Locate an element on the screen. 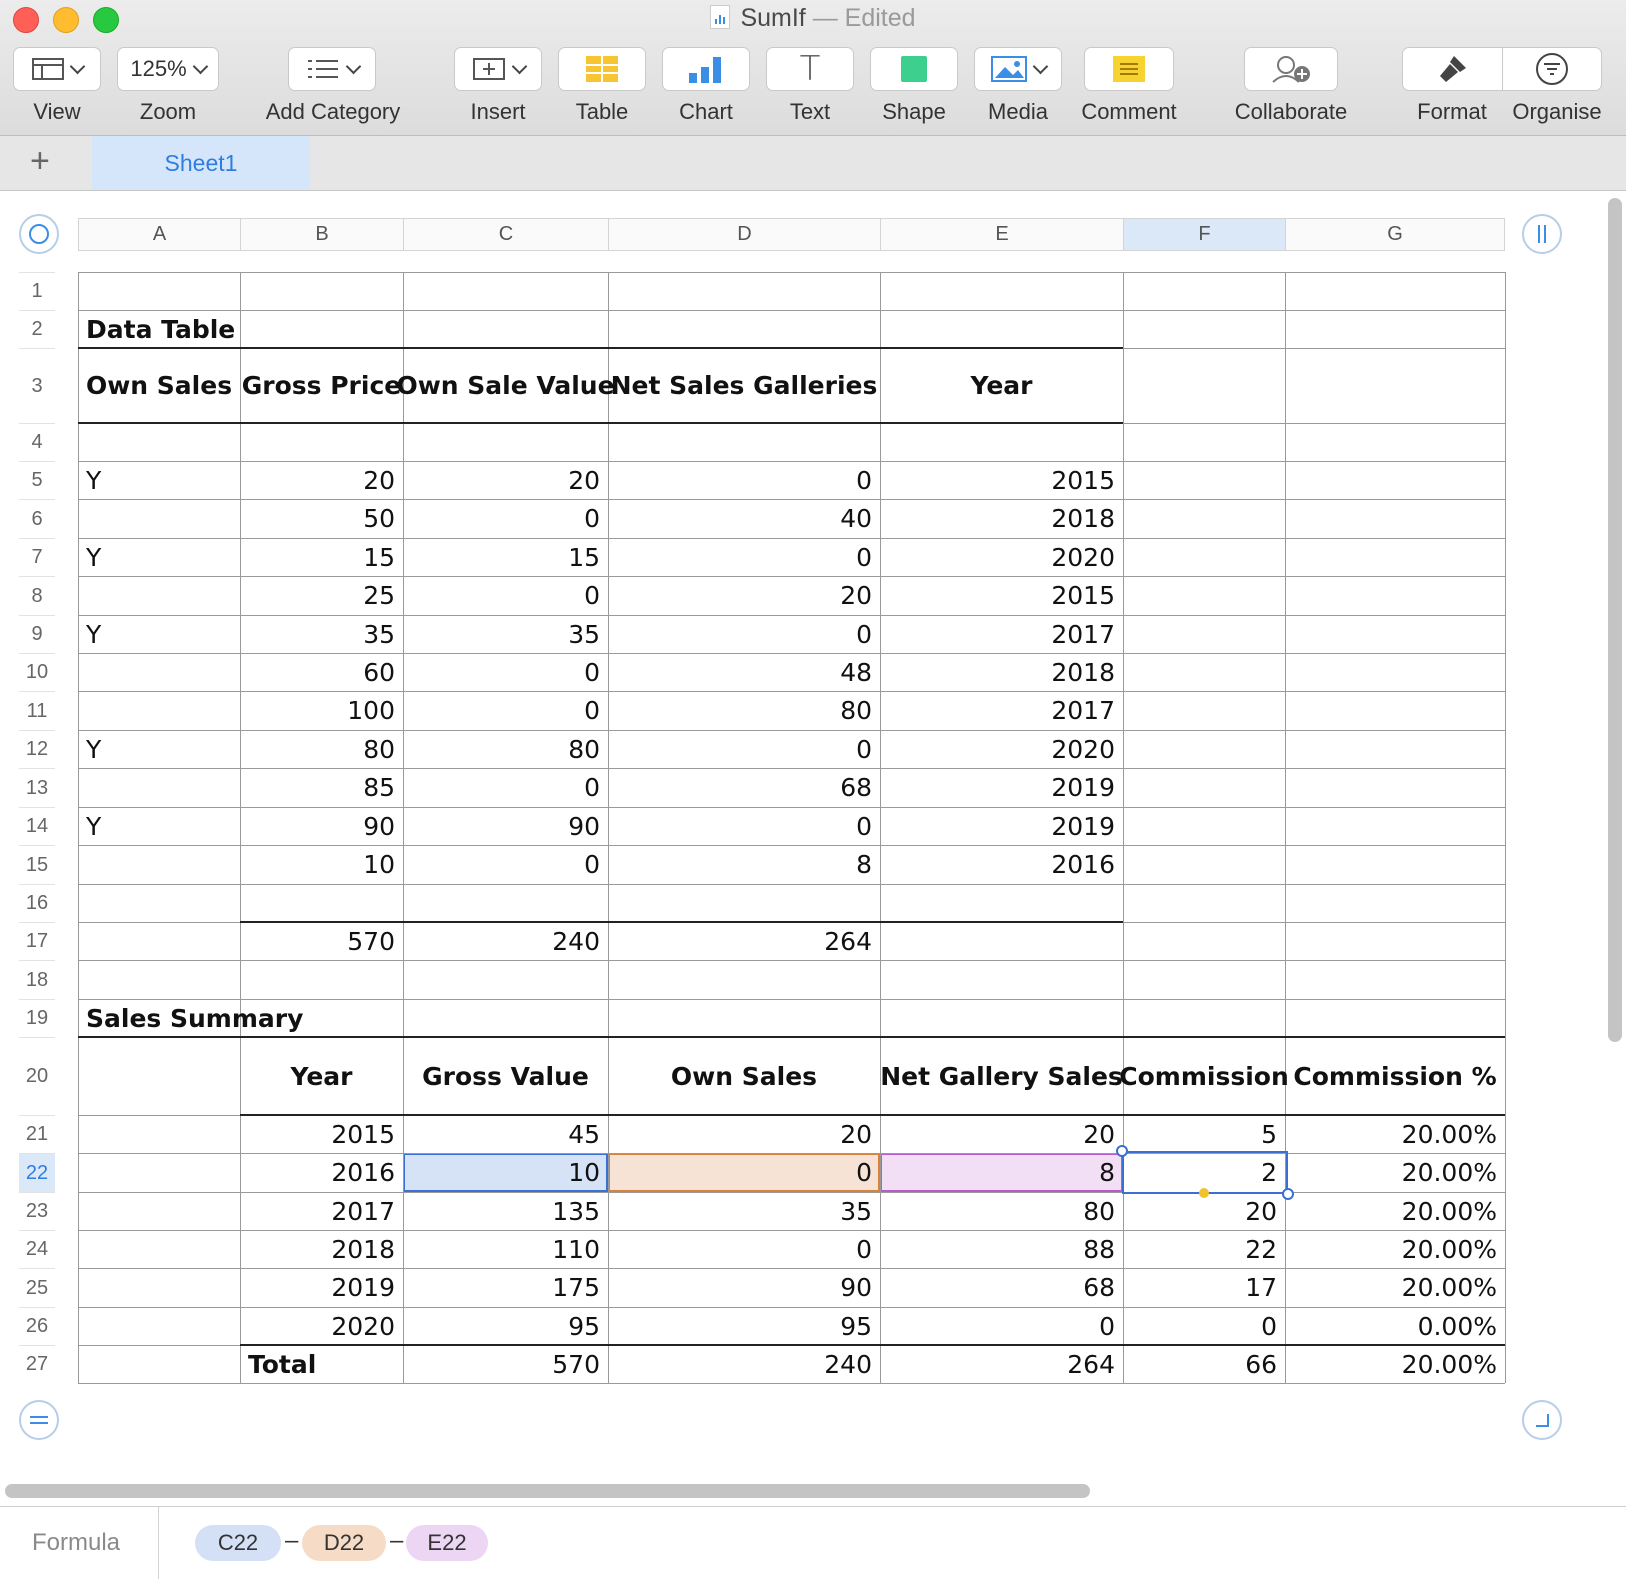  bar-chart-icon is located at coordinates (705, 70).